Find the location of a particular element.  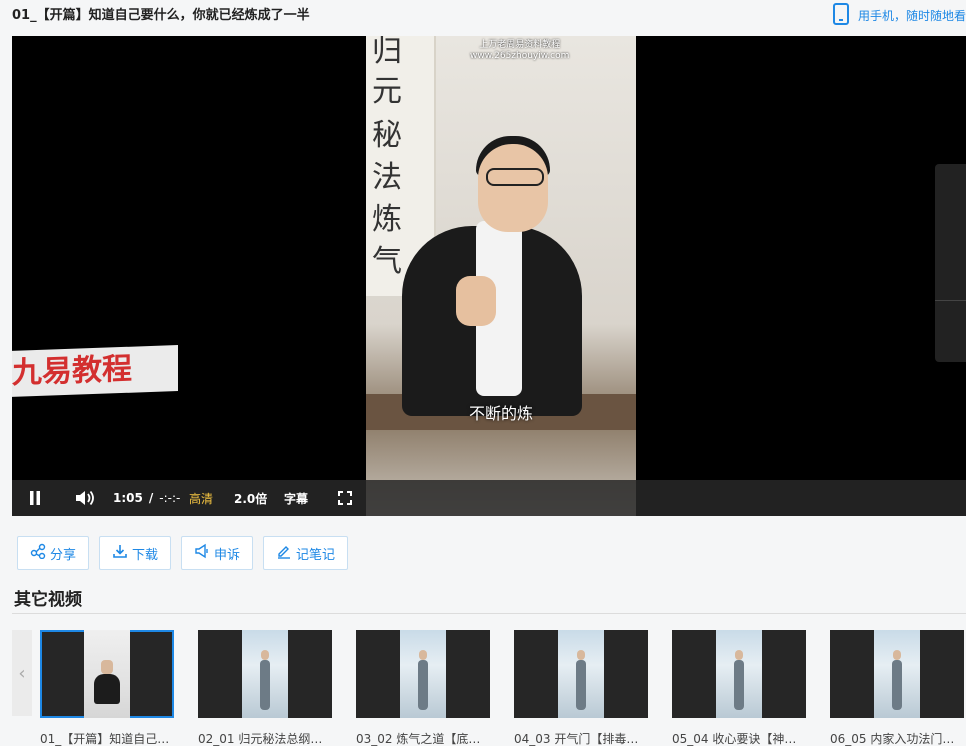

speed-button: 2.0倍 is located at coordinates (250, 498).